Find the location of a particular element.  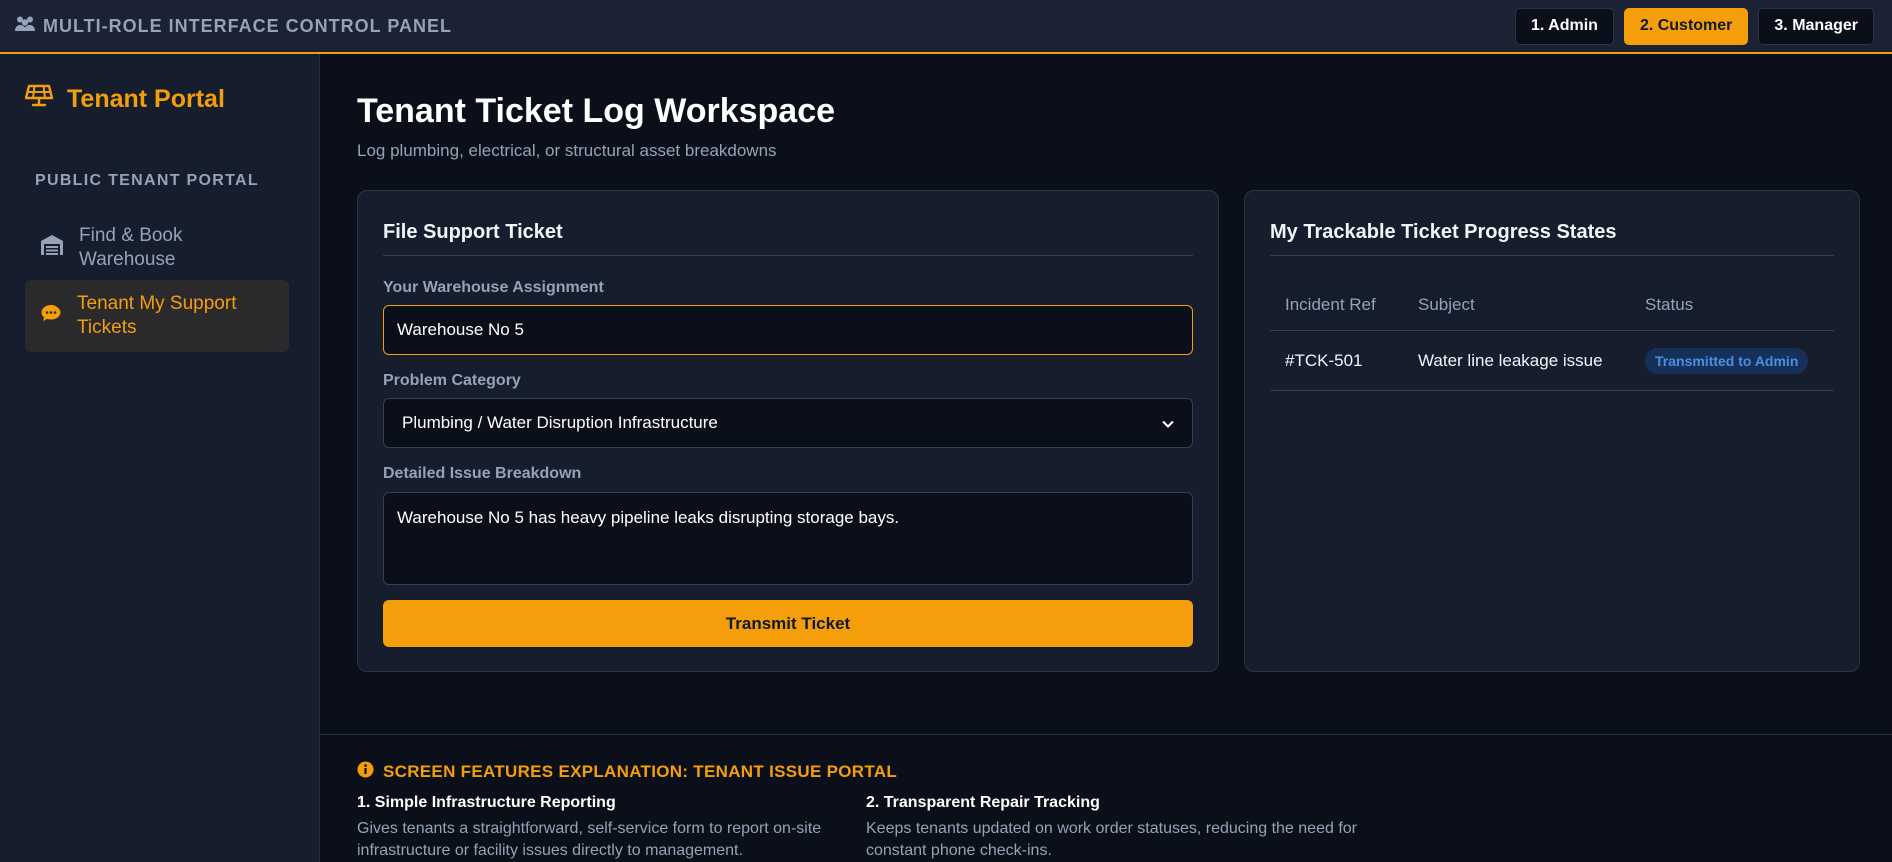

control-panel-title-text: MULTI-ROLE INTERFACE CONTROL PANEL is located at coordinates (247, 25).